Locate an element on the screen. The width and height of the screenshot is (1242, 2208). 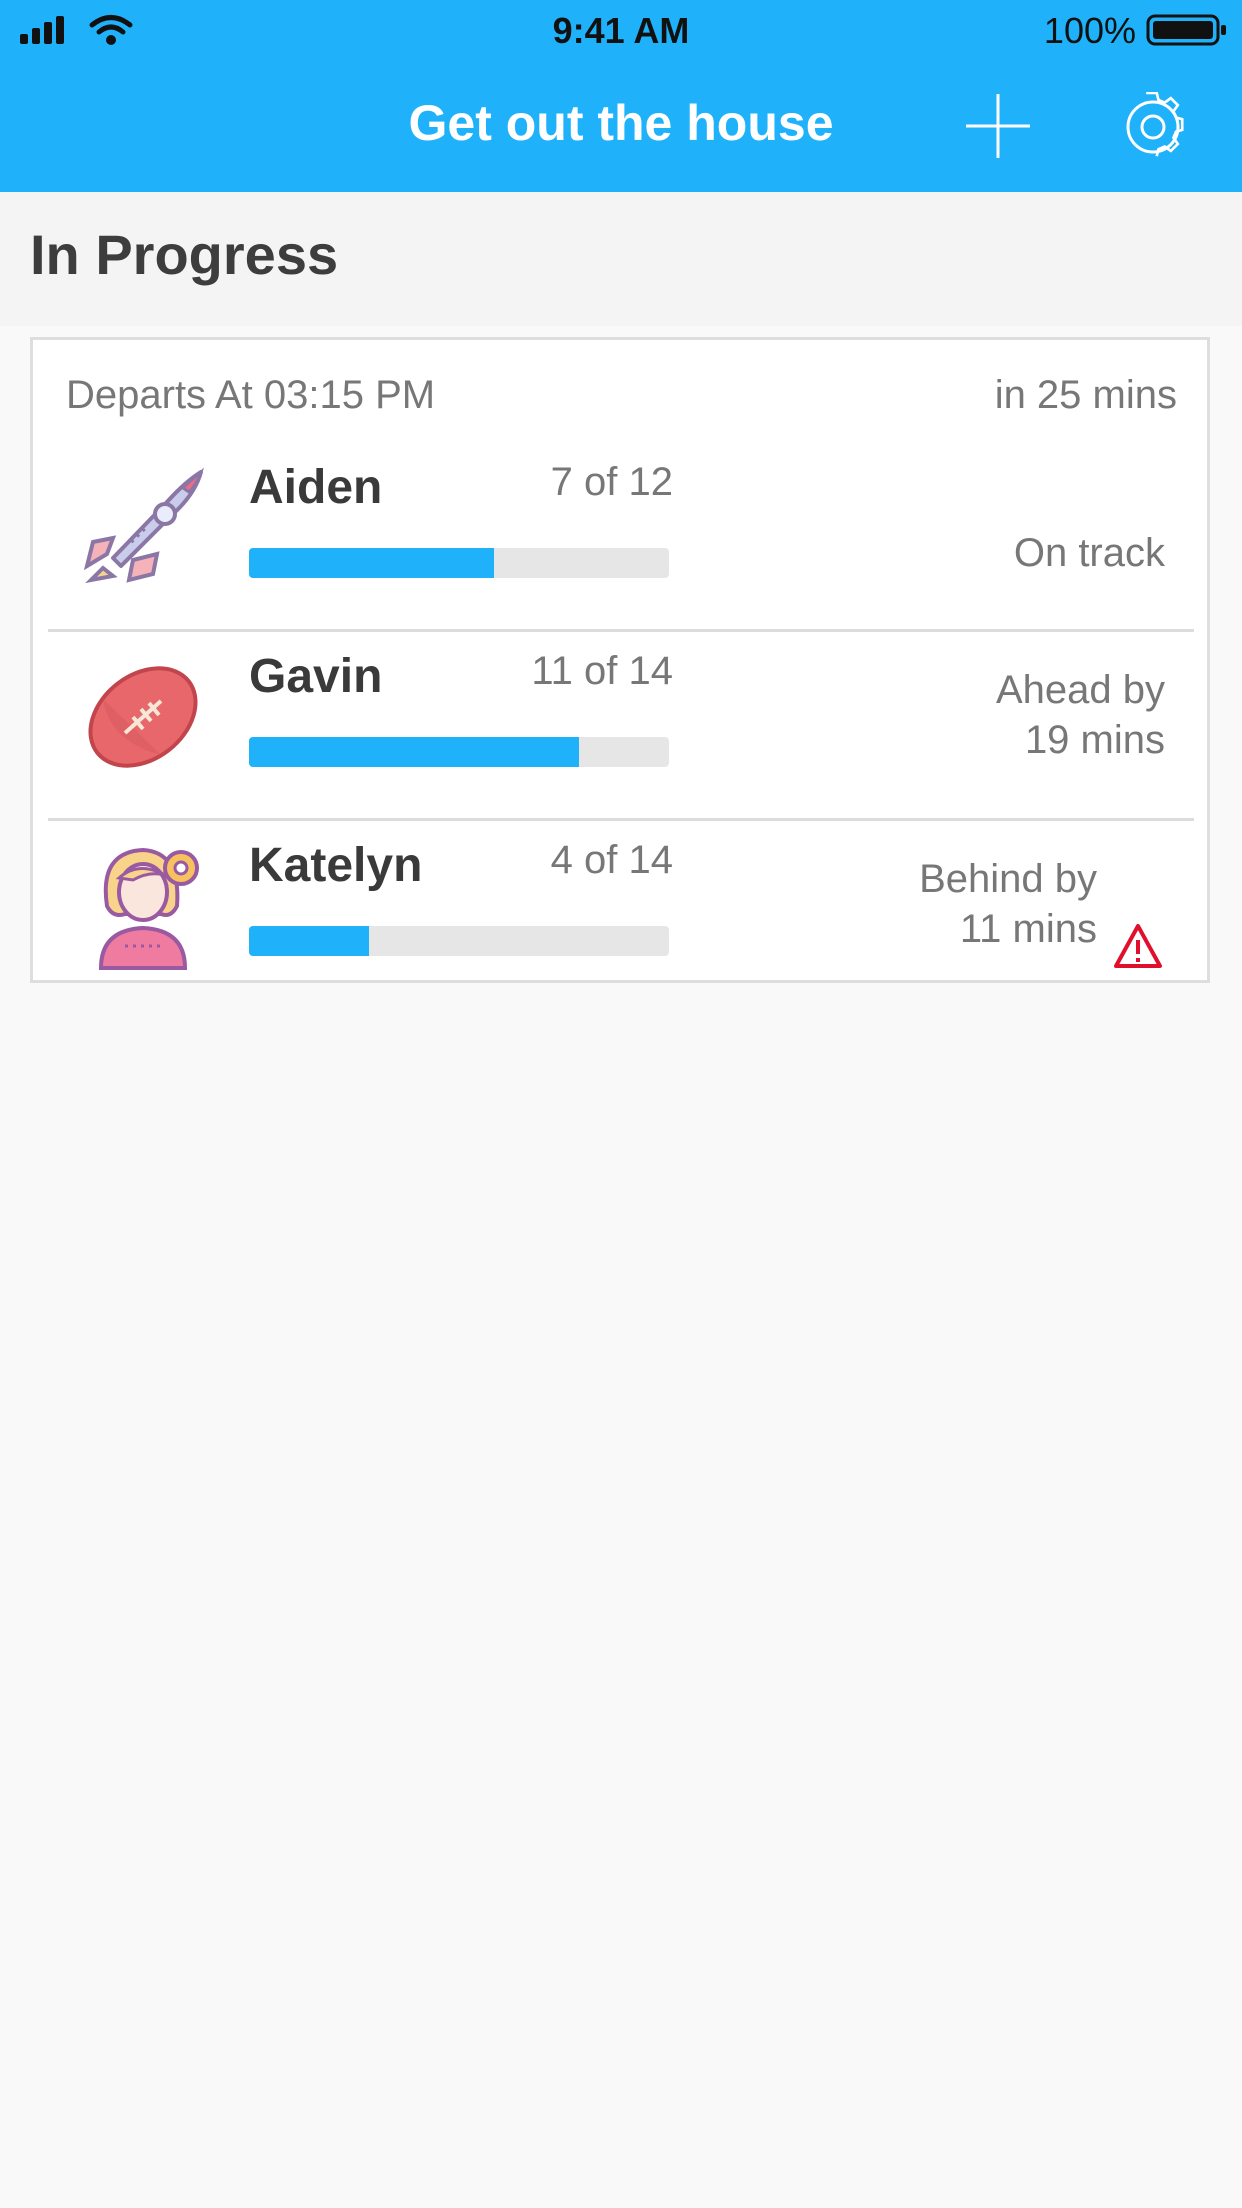
task-count: 11 of 14 is located at coordinates (602, 671).